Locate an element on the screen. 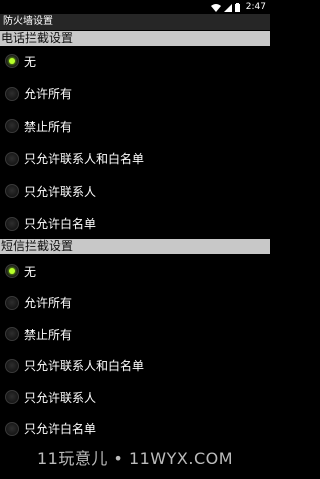  section-title-sms: 短信拦截设置 is located at coordinates (37, 246).